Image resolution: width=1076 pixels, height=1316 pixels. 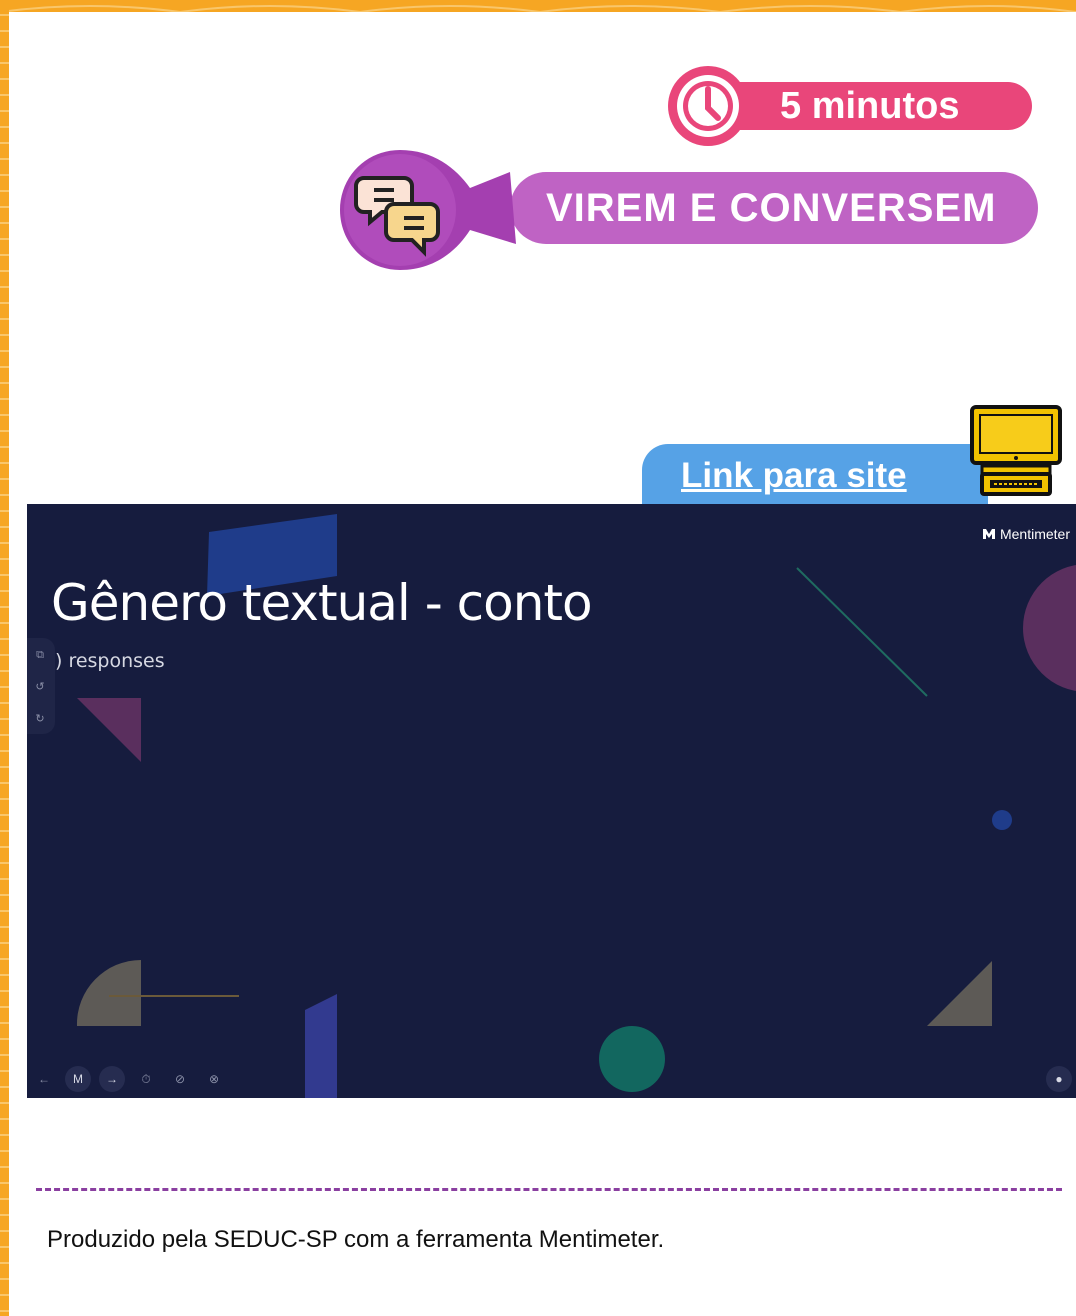 What do you see at coordinates (110, 661) in the screenshot?
I see `response-count: ) responses` at bounding box center [110, 661].